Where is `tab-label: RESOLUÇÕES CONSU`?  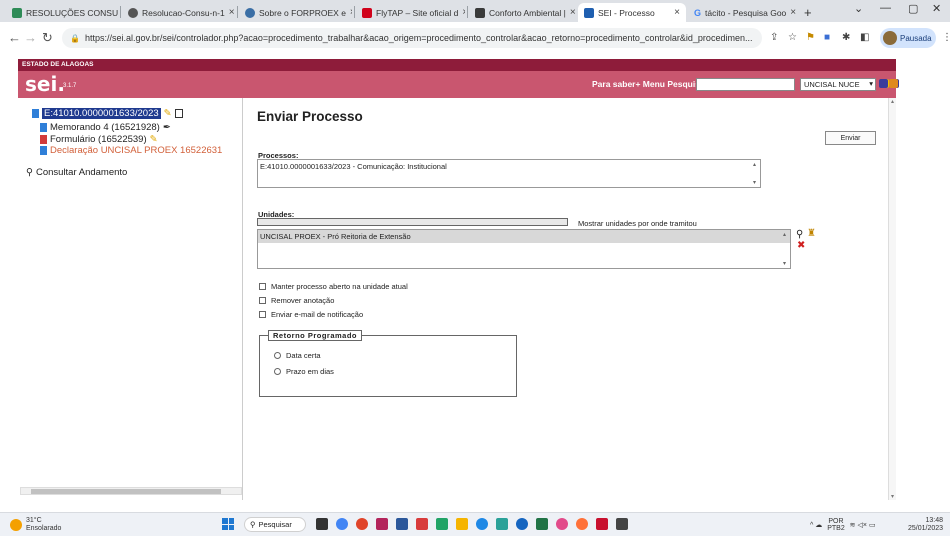 tab-label: RESOLUÇÕES CONSU is located at coordinates (72, 12).